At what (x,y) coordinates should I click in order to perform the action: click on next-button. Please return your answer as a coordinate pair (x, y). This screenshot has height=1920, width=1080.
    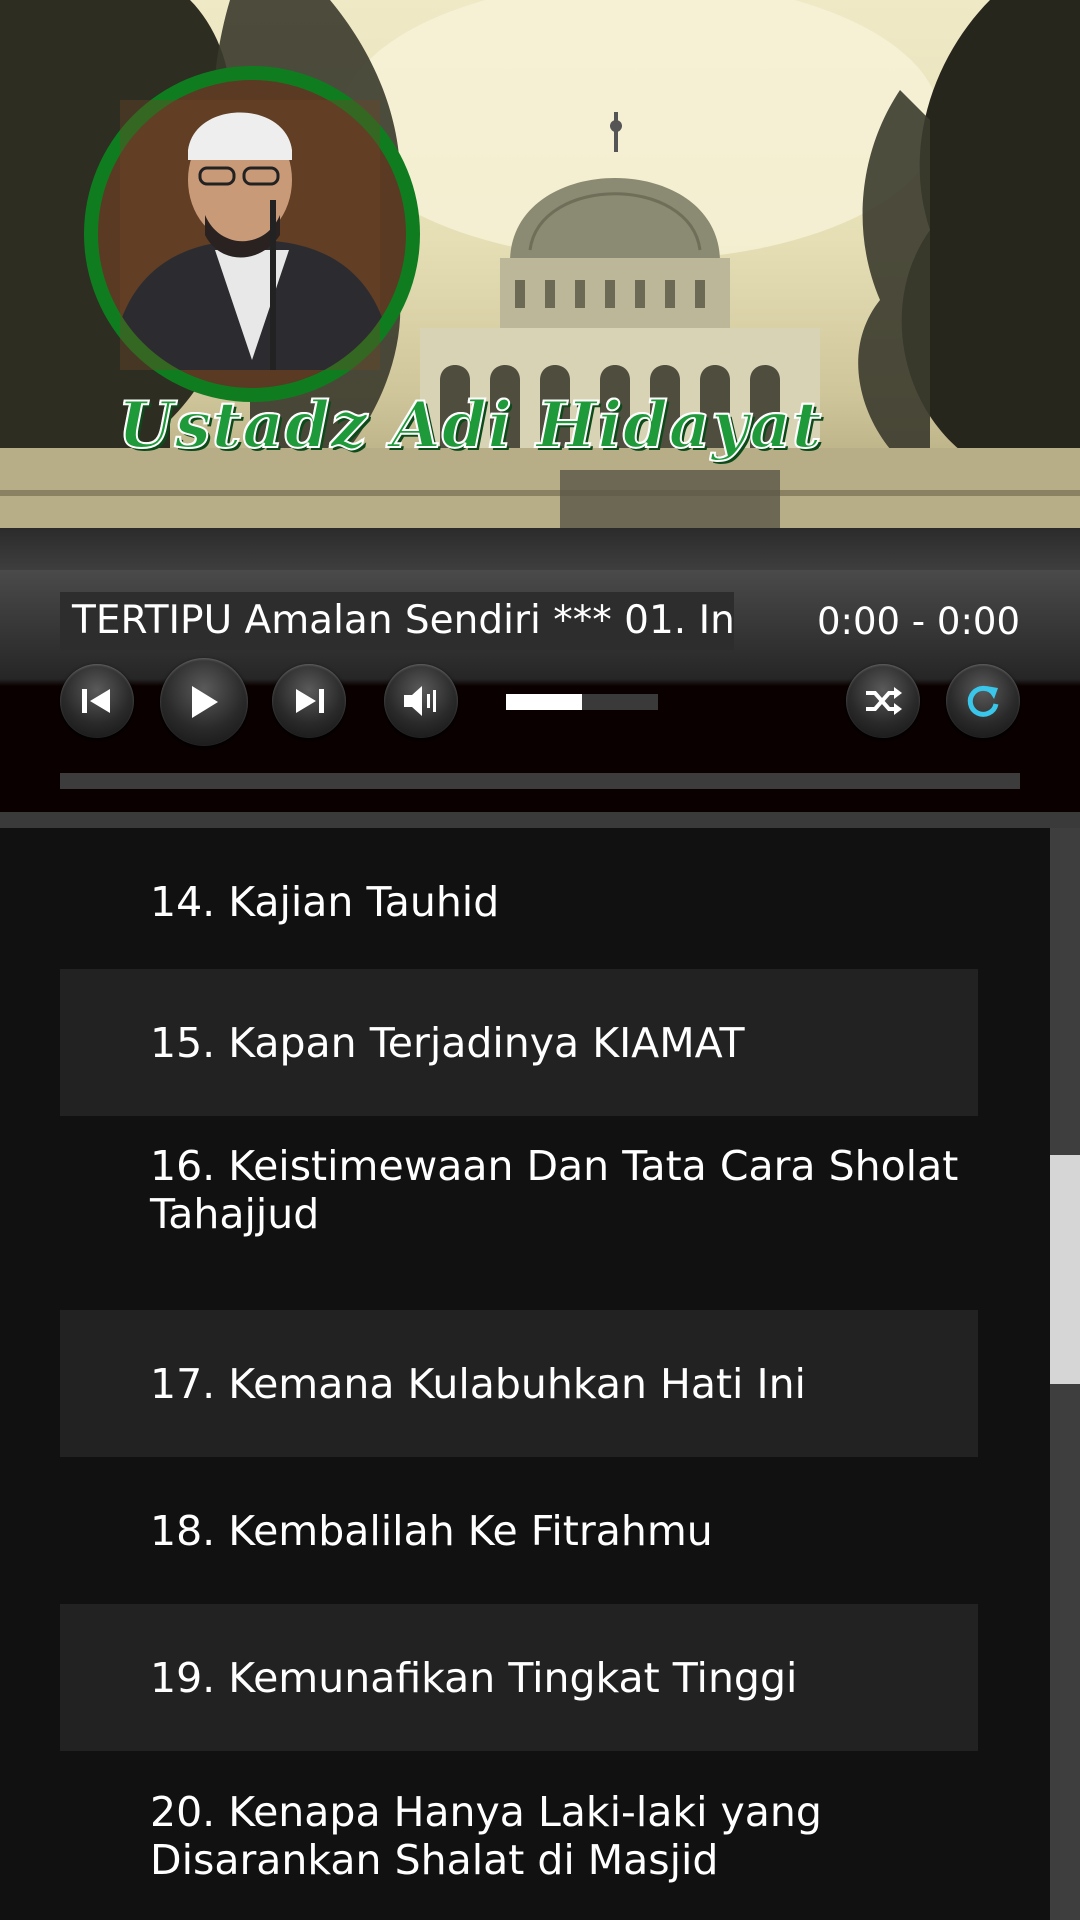
    Looking at the image, I should click on (309, 701).